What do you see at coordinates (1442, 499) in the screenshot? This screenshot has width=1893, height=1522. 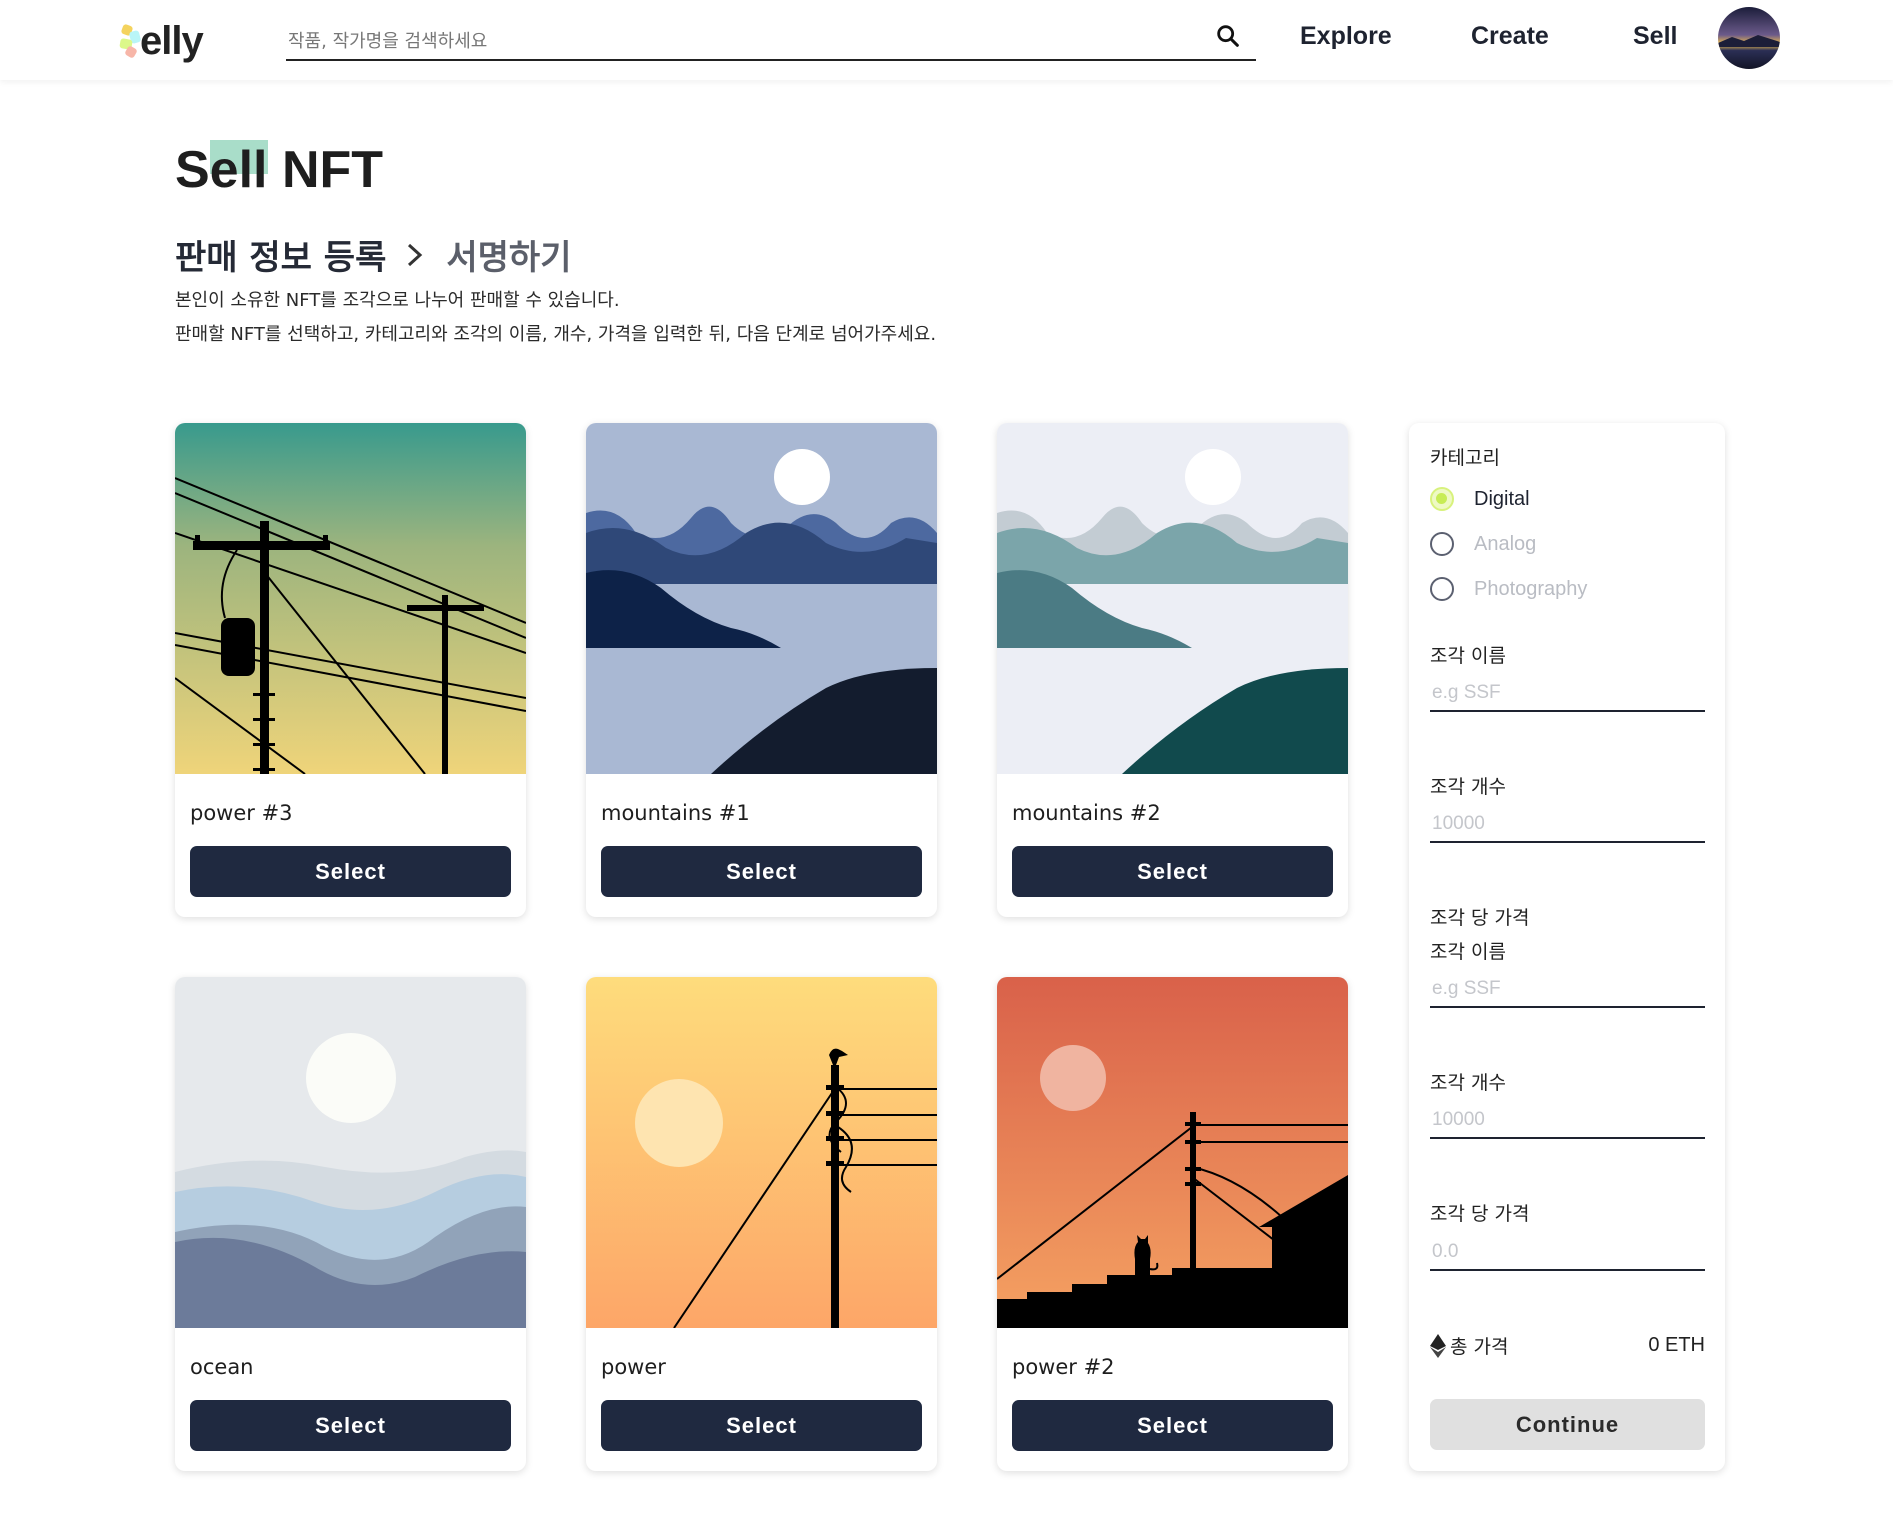 I see `radio-selected-icon` at bounding box center [1442, 499].